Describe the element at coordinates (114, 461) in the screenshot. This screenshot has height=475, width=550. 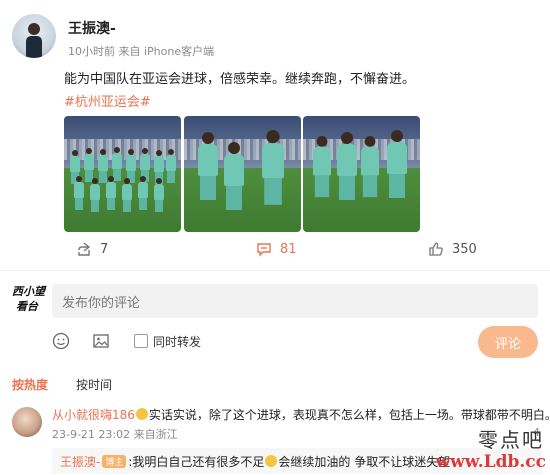
I see `author-badge: 博主` at that location.